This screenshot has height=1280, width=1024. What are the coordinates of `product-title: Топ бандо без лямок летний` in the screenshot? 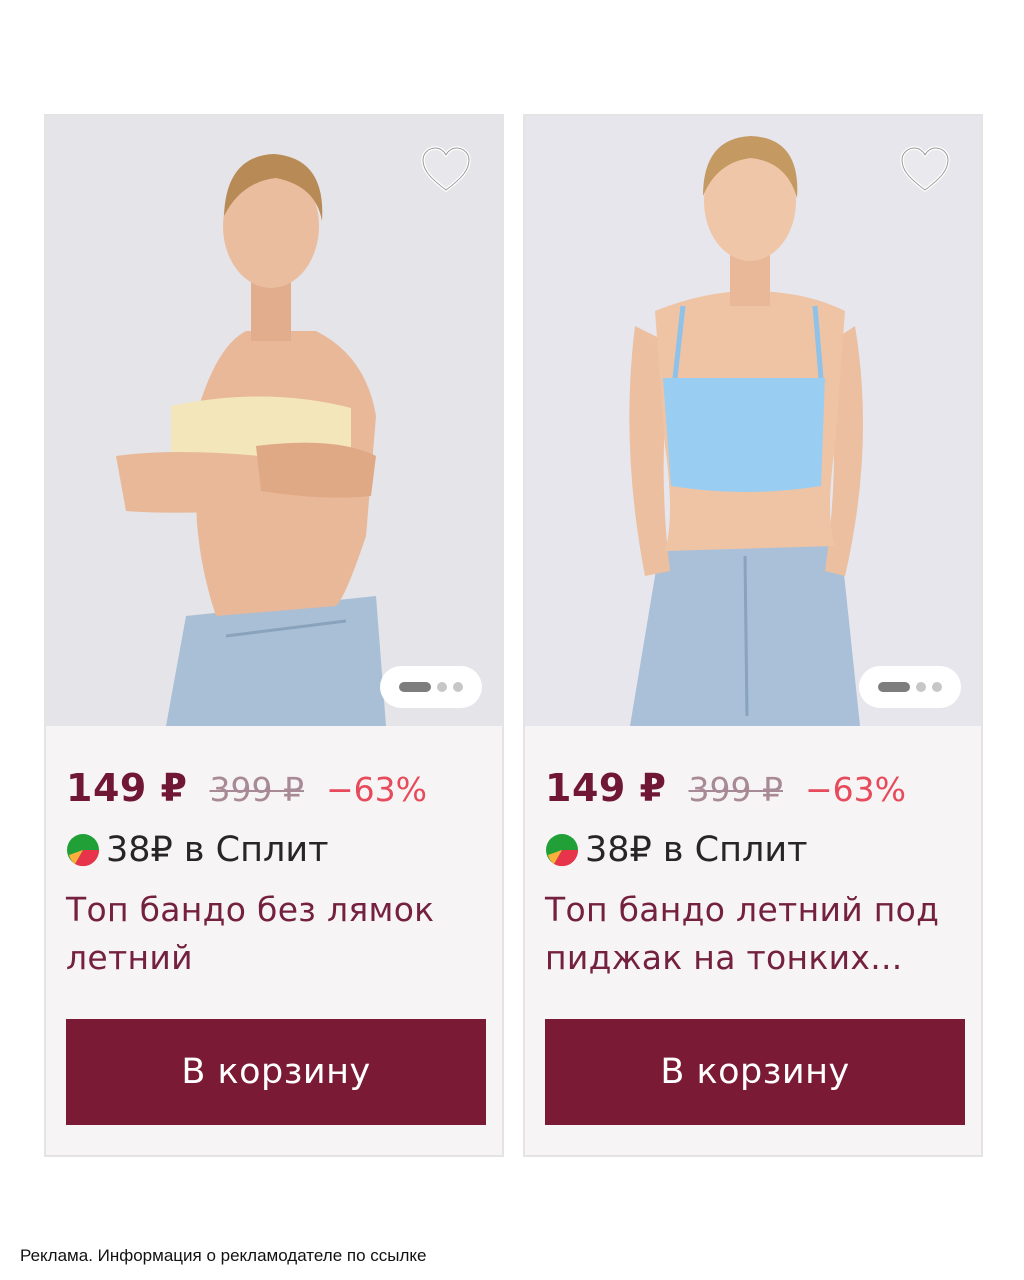 It's located at (276, 934).